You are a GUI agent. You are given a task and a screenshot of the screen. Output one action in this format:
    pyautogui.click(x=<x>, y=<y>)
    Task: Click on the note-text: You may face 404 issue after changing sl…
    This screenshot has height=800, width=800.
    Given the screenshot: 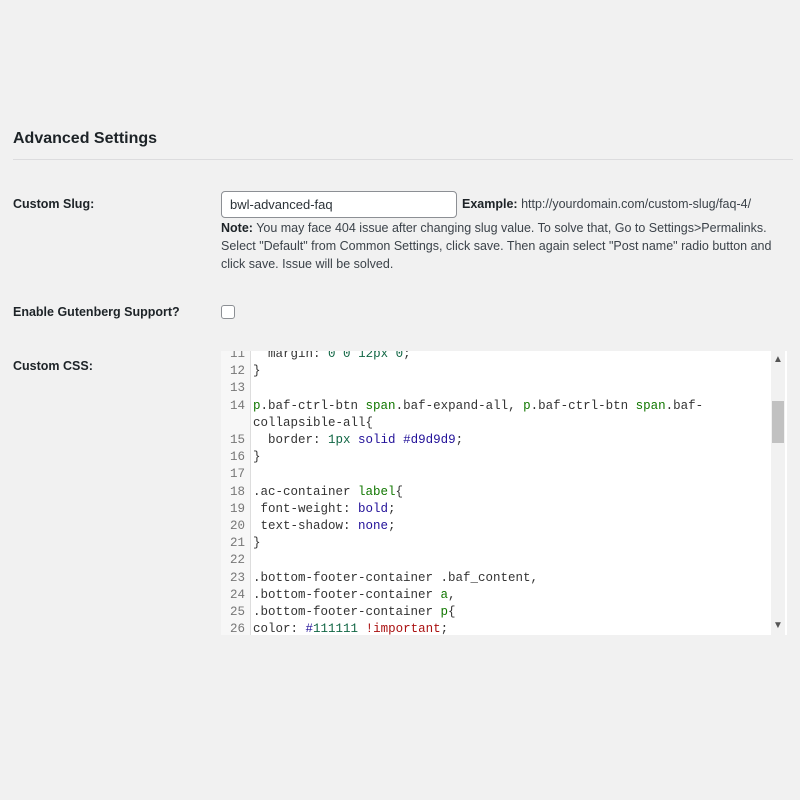 What is the action you would take?
    pyautogui.click(x=496, y=246)
    